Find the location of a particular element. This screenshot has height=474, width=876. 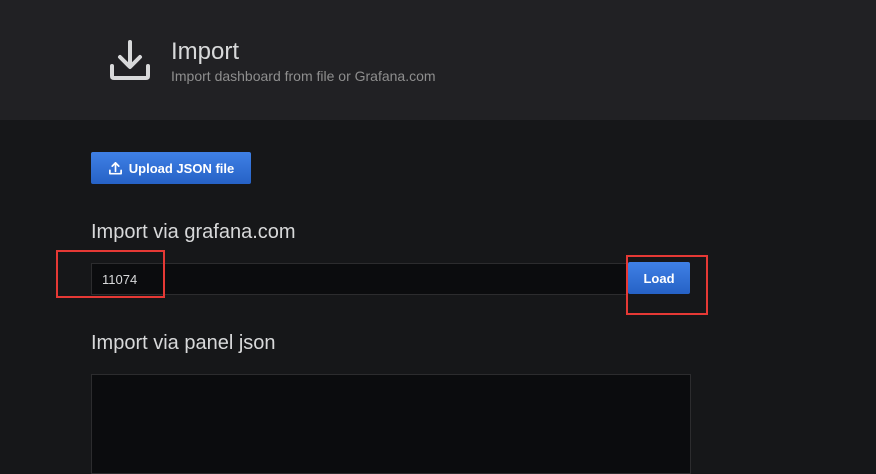

upload-json-label: Upload JSON file is located at coordinates (181, 168).